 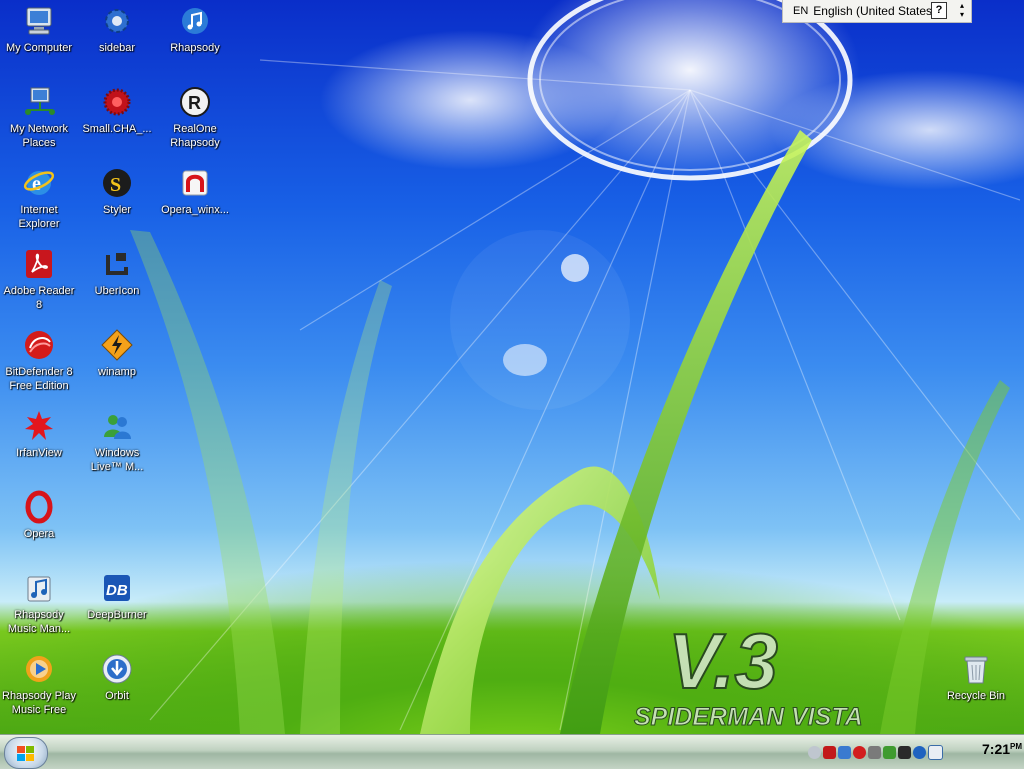 I want to click on winamp-icon, so click(x=117, y=345).